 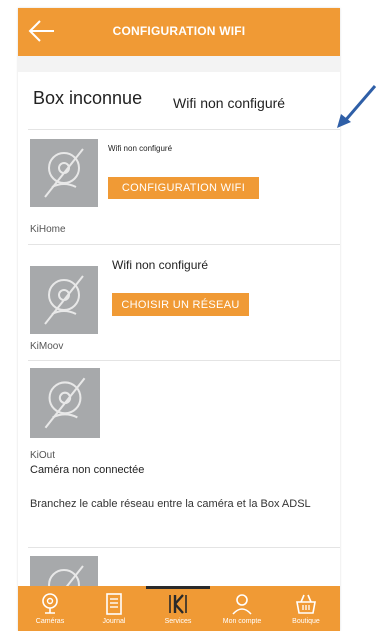 I want to click on basket-icon, so click(x=306, y=604).